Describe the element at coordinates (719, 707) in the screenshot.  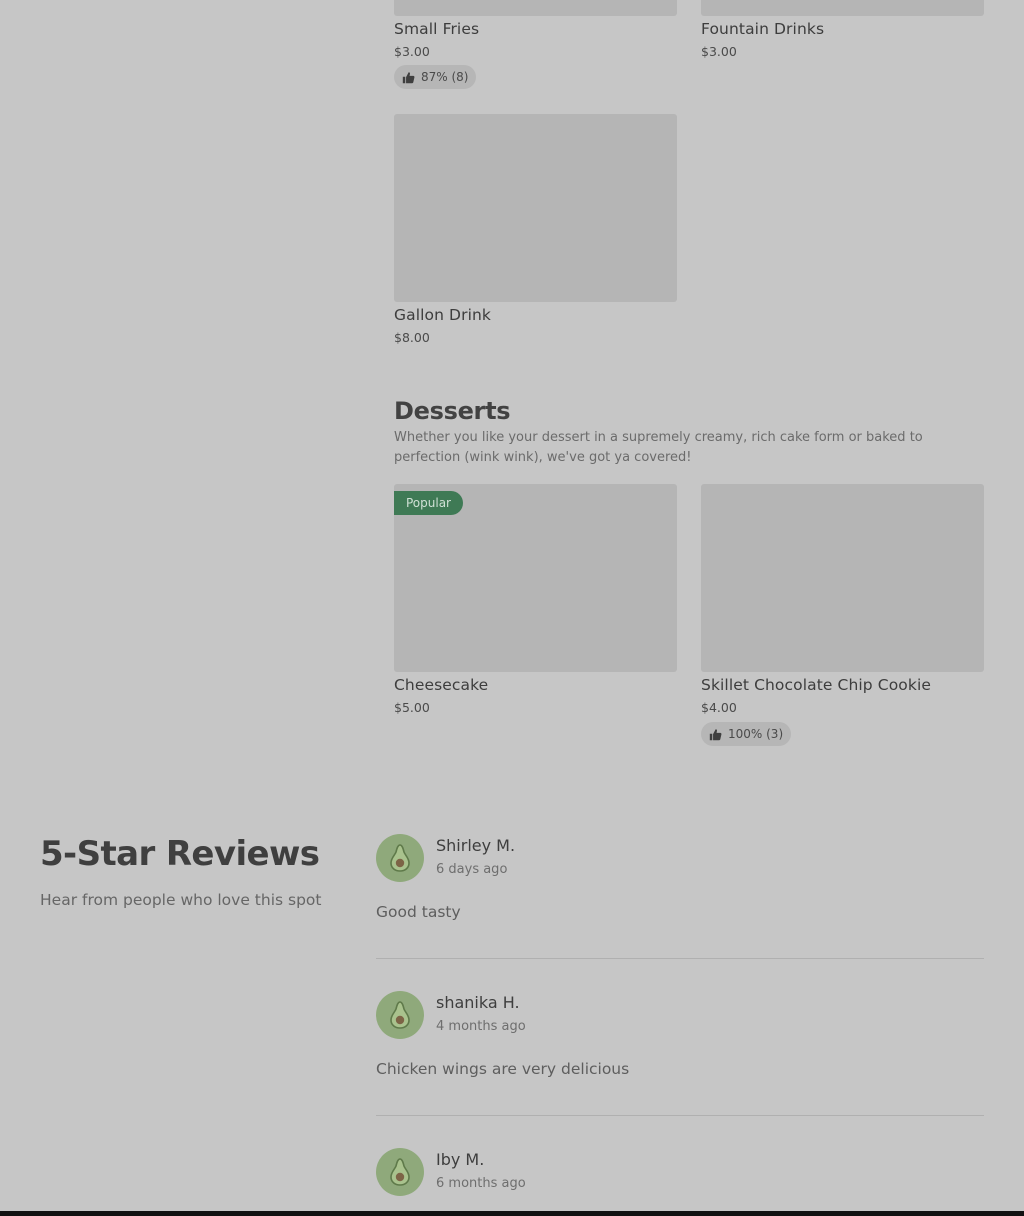
I see `item-price-skillet-cookie: $4.00` at that location.